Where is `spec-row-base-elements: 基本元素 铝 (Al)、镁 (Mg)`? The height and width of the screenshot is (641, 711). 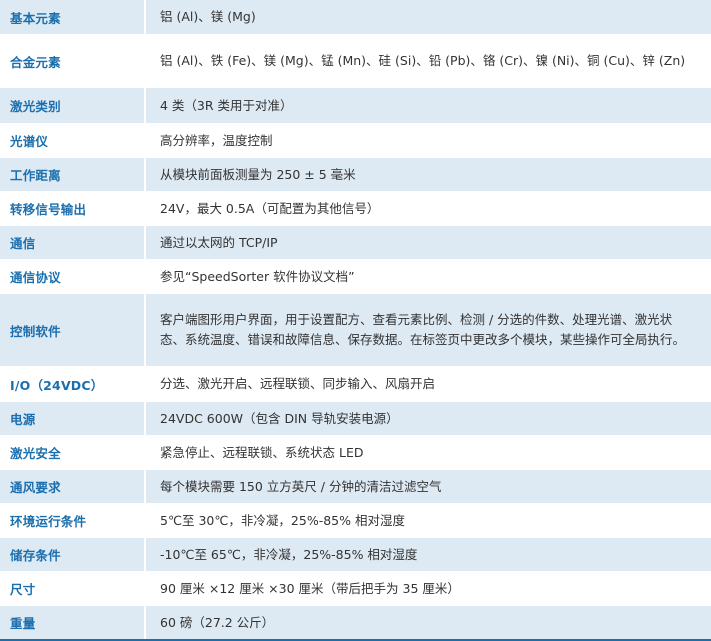 spec-row-base-elements: 基本元素 铝 (Al)、镁 (Mg) is located at coordinates (355, 17).